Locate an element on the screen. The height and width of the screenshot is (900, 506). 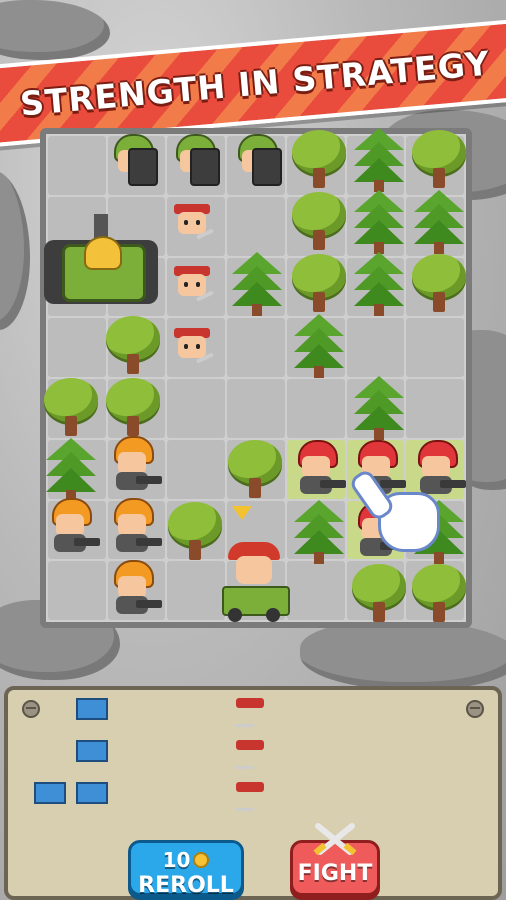
reroll-label: REROLL is located at coordinates (186, 885).